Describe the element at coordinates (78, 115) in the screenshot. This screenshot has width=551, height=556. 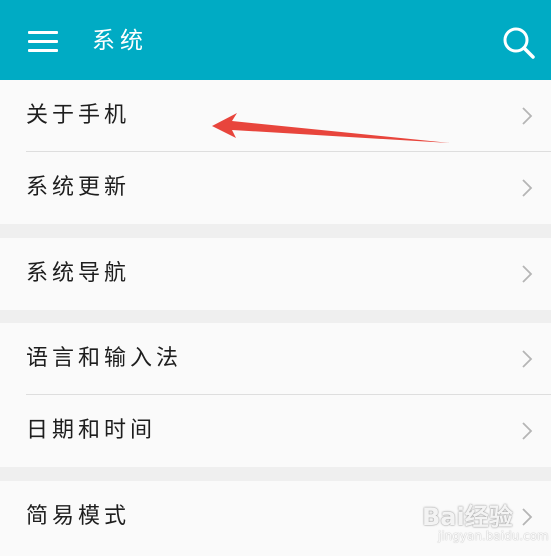
I see `settings-item-label: 关于手机` at that location.